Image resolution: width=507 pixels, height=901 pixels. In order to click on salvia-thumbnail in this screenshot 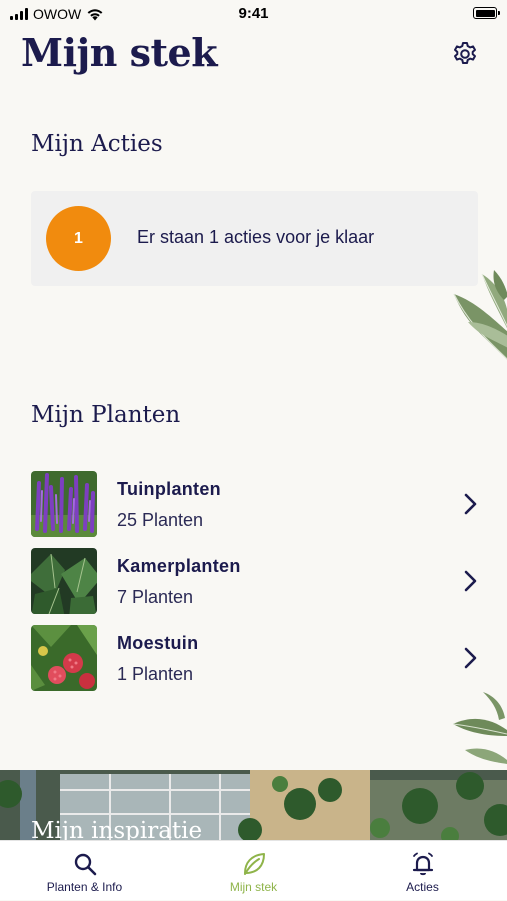, I will do `click(64, 504)`.